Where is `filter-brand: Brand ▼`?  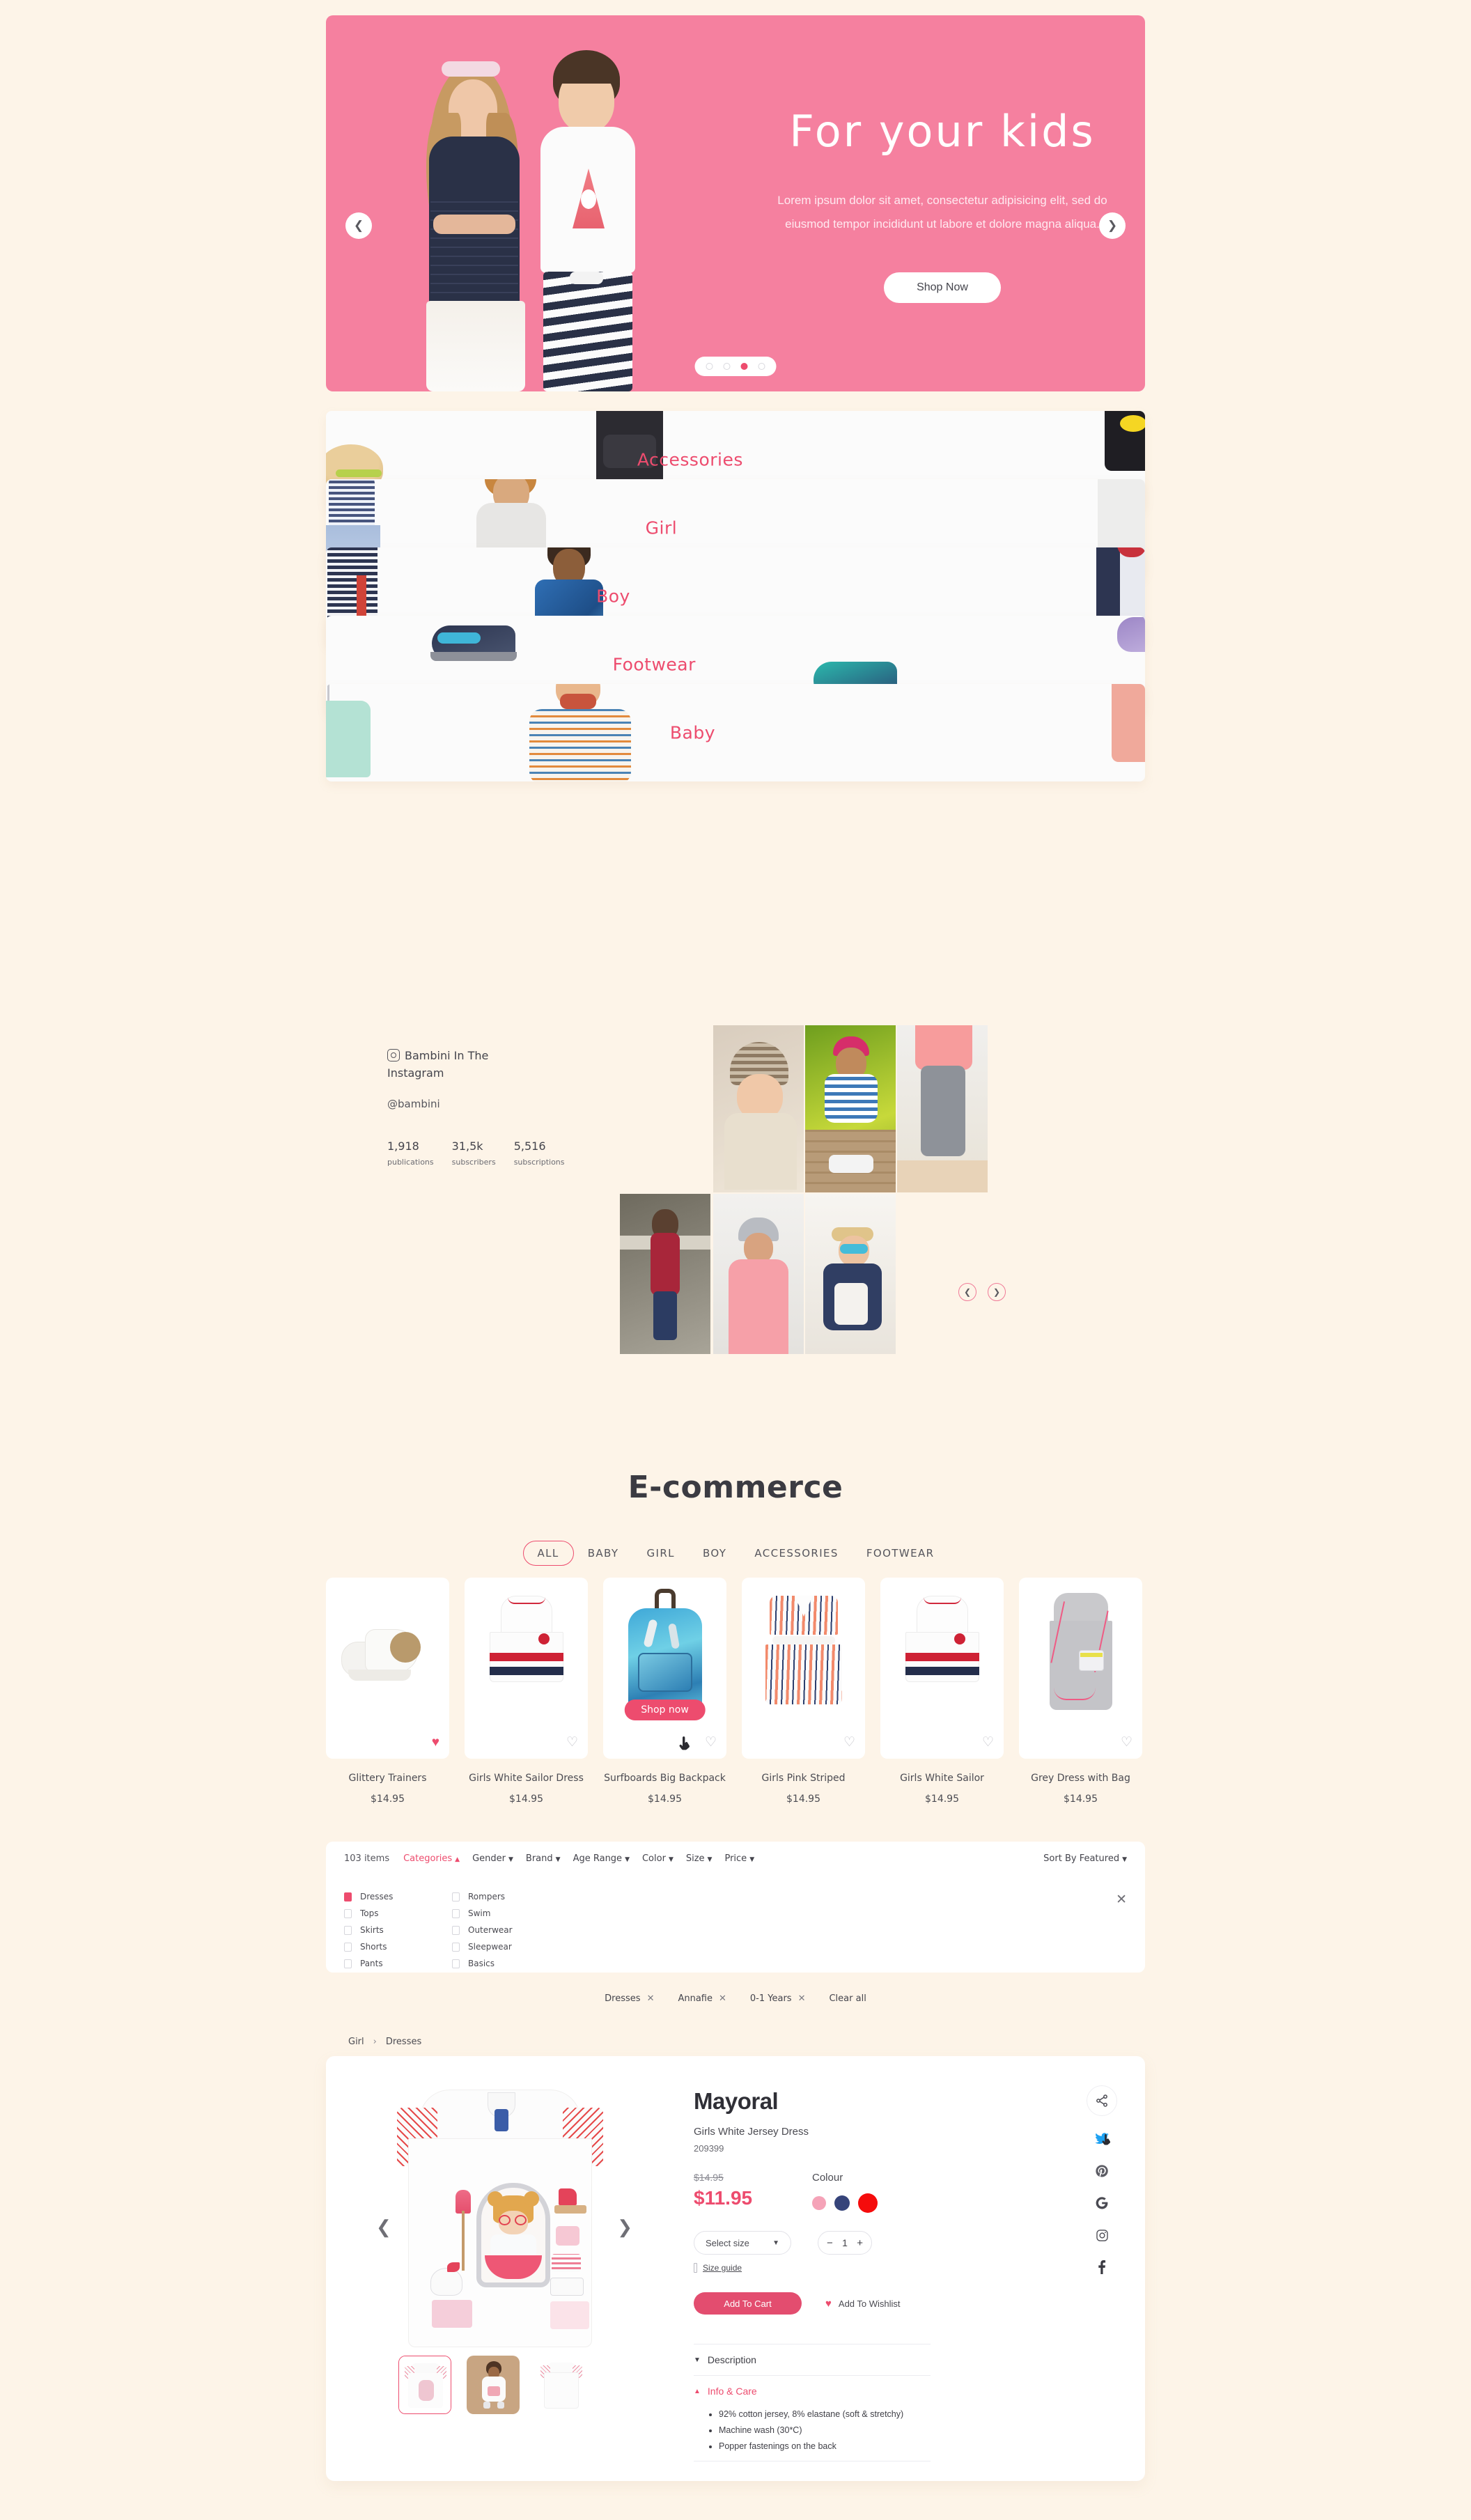
filter-brand: Brand ▼ is located at coordinates (543, 1859).